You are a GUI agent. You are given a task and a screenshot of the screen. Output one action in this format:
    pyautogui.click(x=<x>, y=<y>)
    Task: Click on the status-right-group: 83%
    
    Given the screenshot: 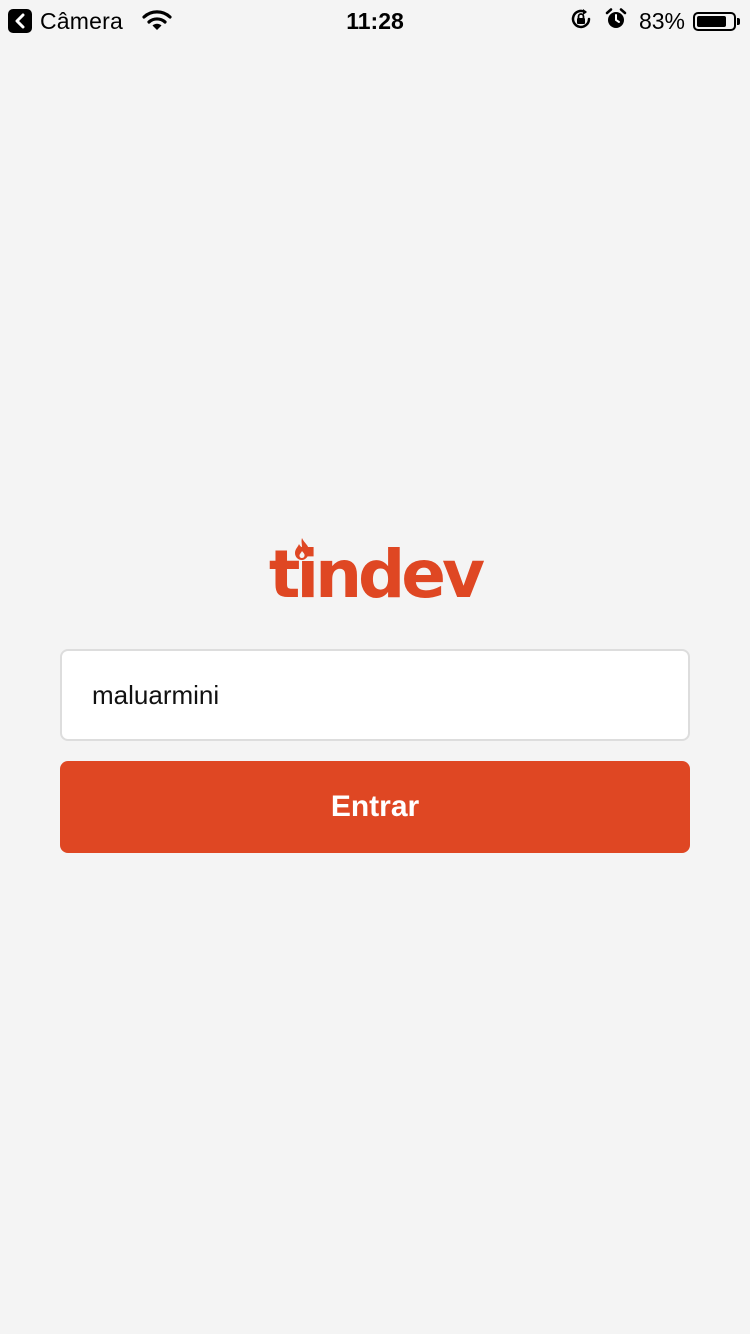 What is the action you would take?
    pyautogui.click(x=654, y=21)
    